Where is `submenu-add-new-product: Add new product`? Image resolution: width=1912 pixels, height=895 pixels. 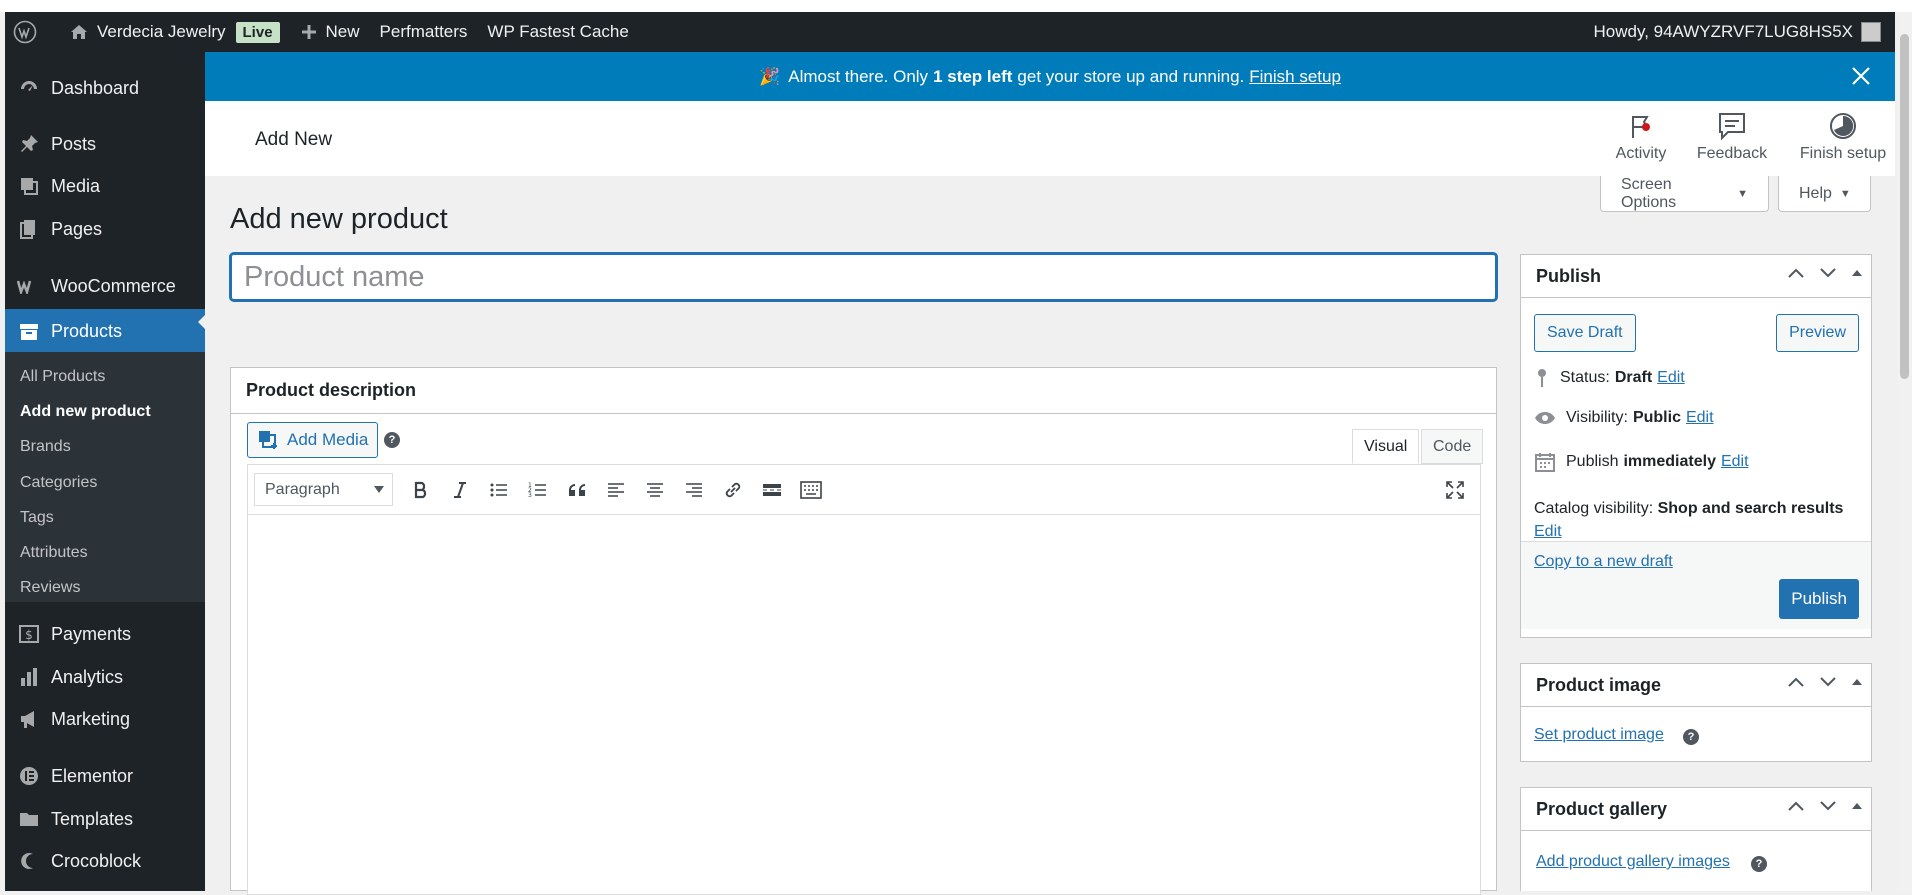 submenu-add-new-product: Add new product is located at coordinates (85, 412).